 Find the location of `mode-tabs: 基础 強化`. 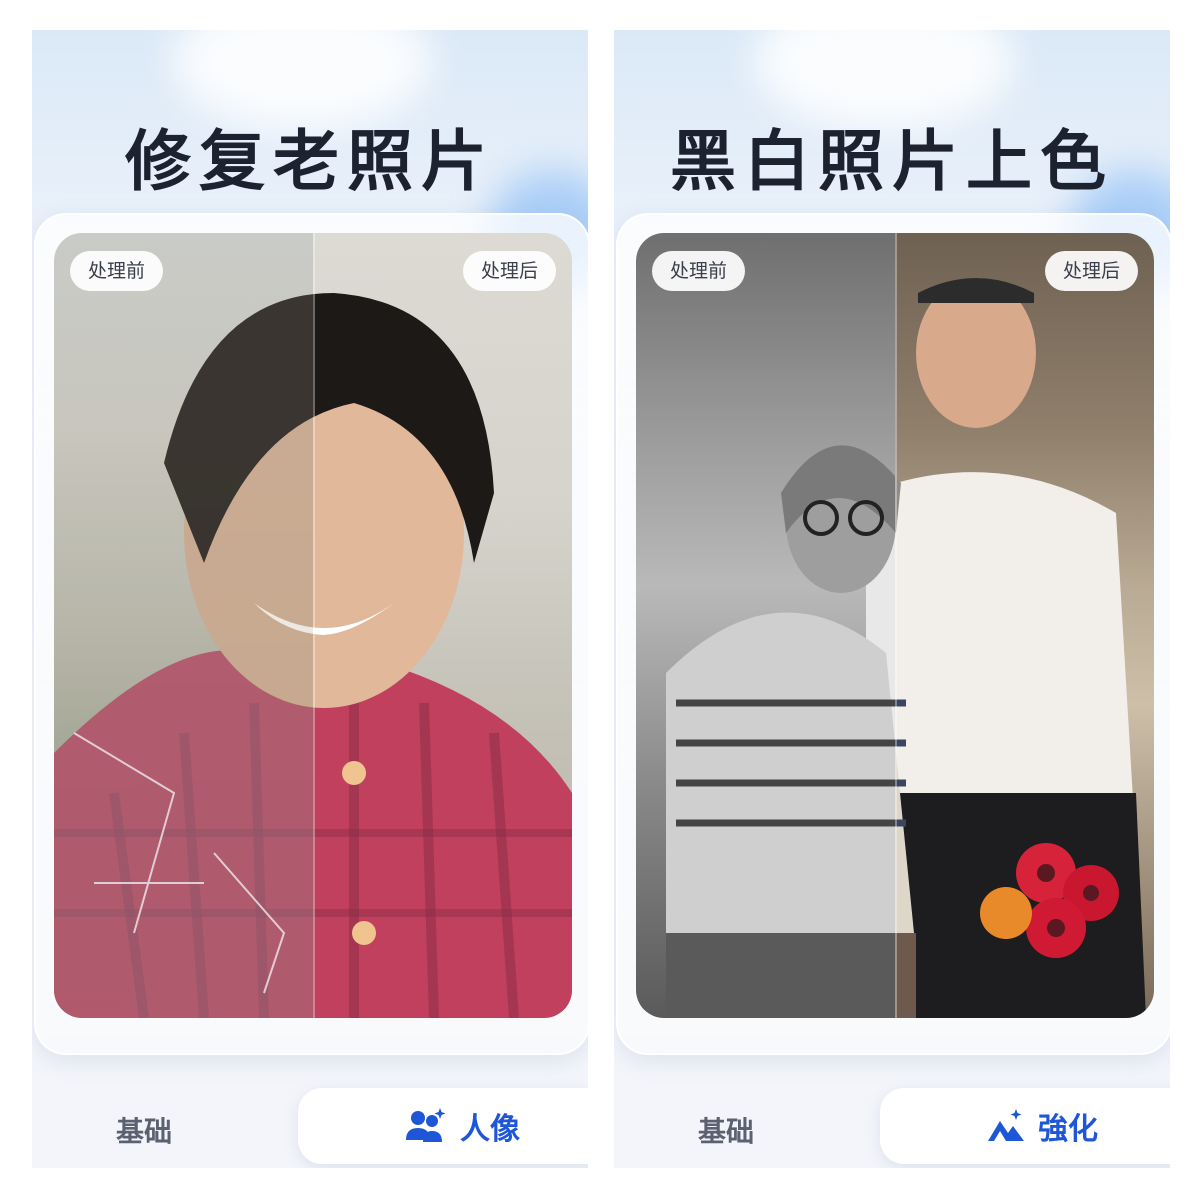

mode-tabs: 基础 強化 is located at coordinates (892, 1110).